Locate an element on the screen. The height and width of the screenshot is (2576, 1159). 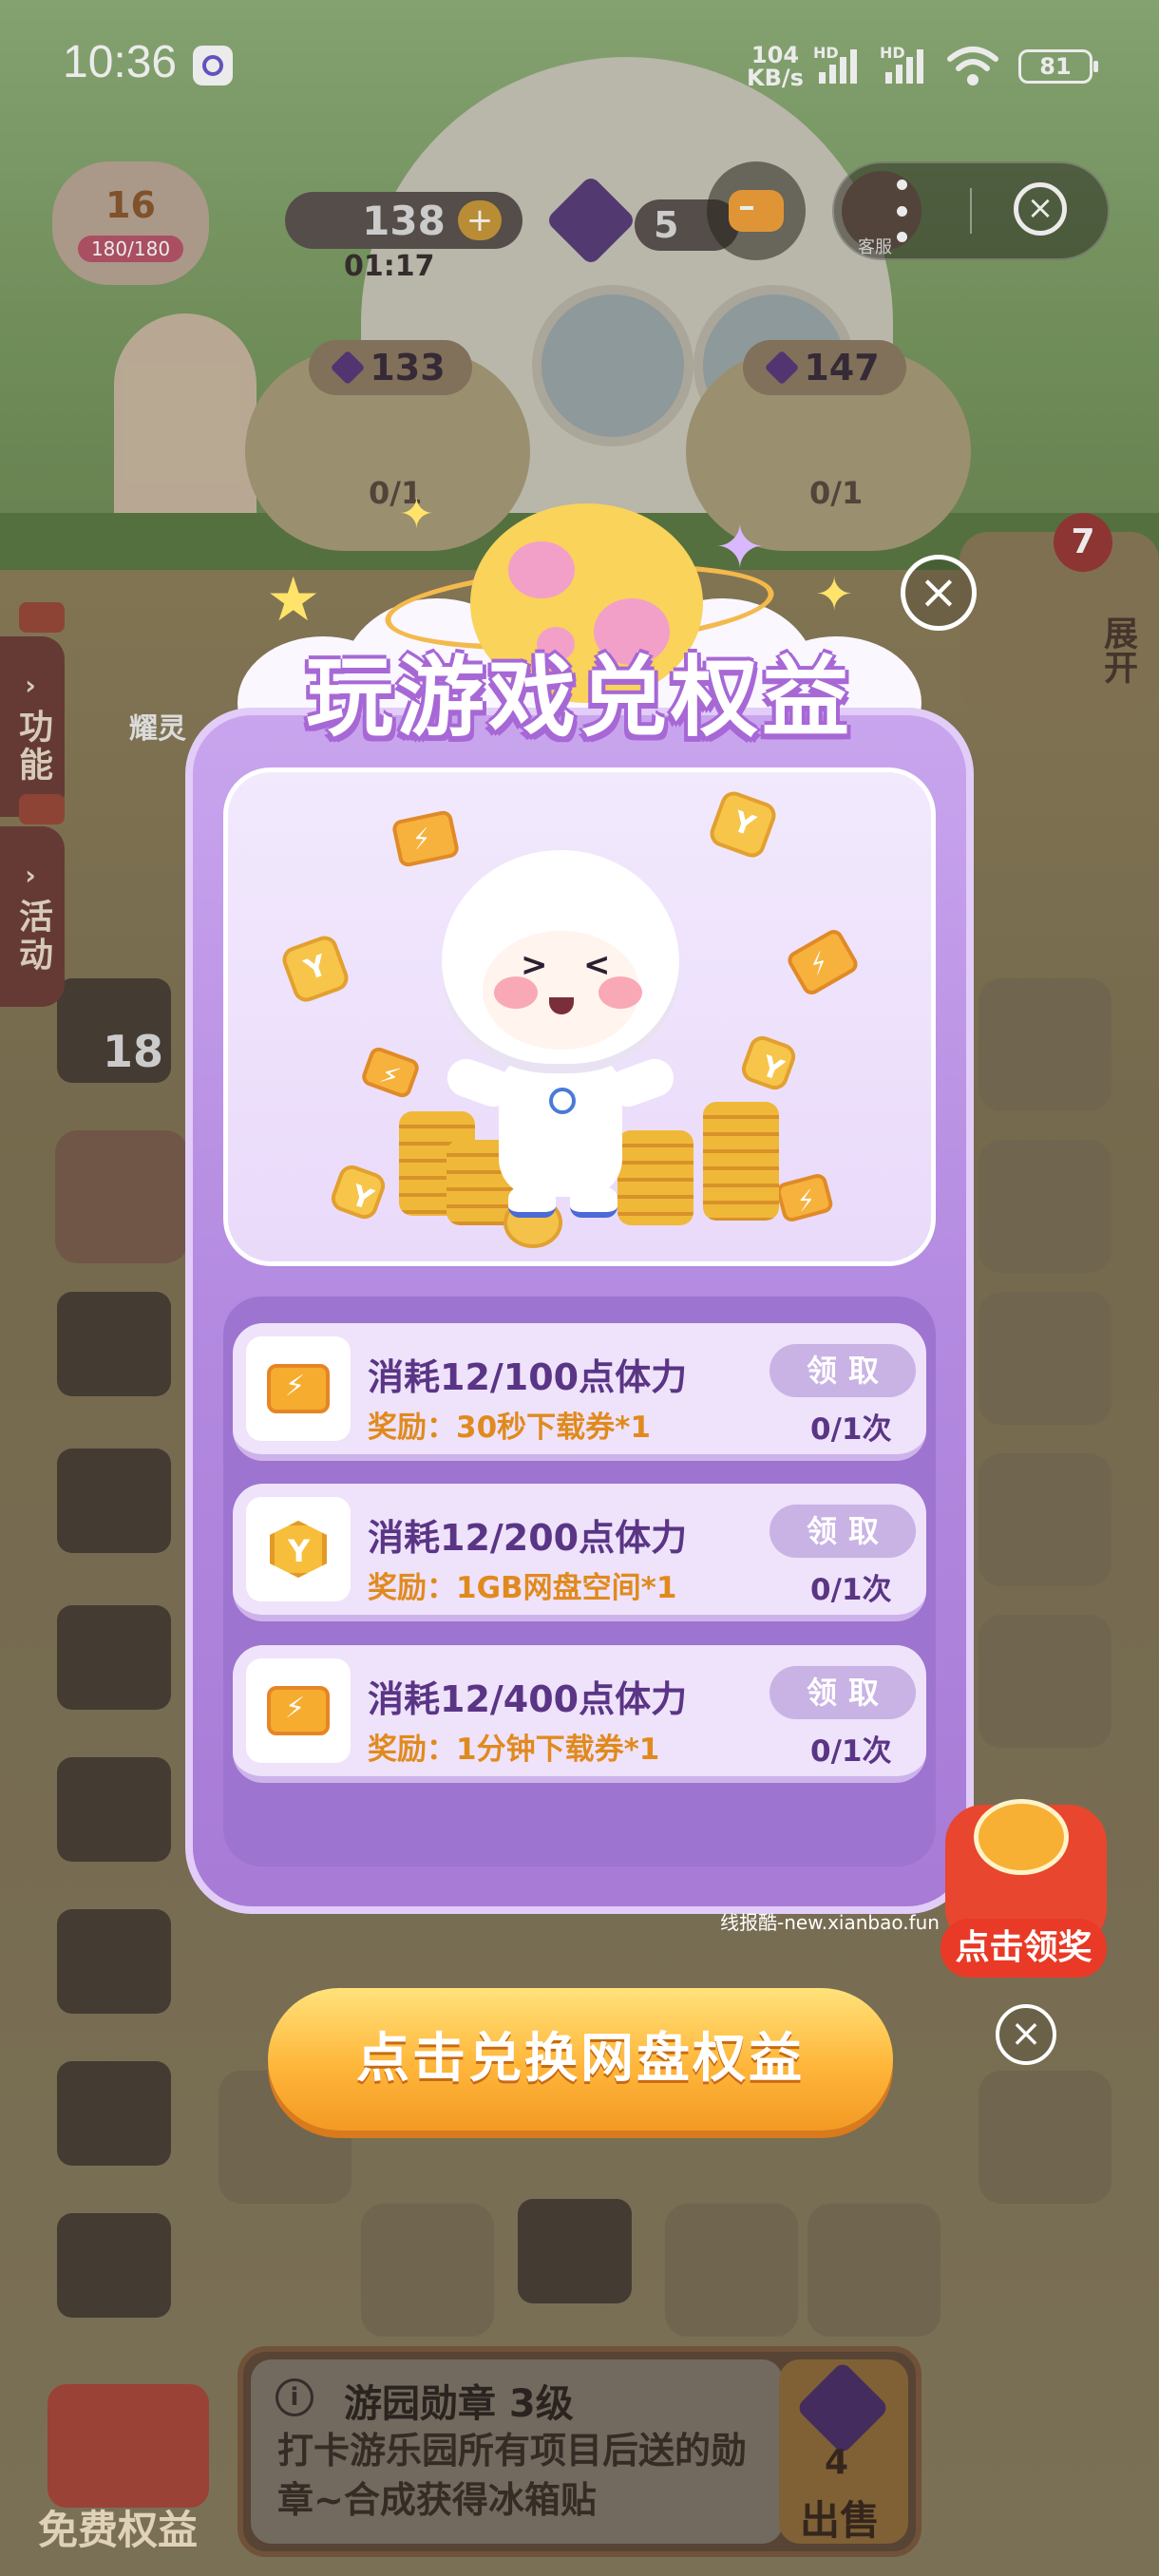
star-icon: ★ is located at coordinates (293, 600).